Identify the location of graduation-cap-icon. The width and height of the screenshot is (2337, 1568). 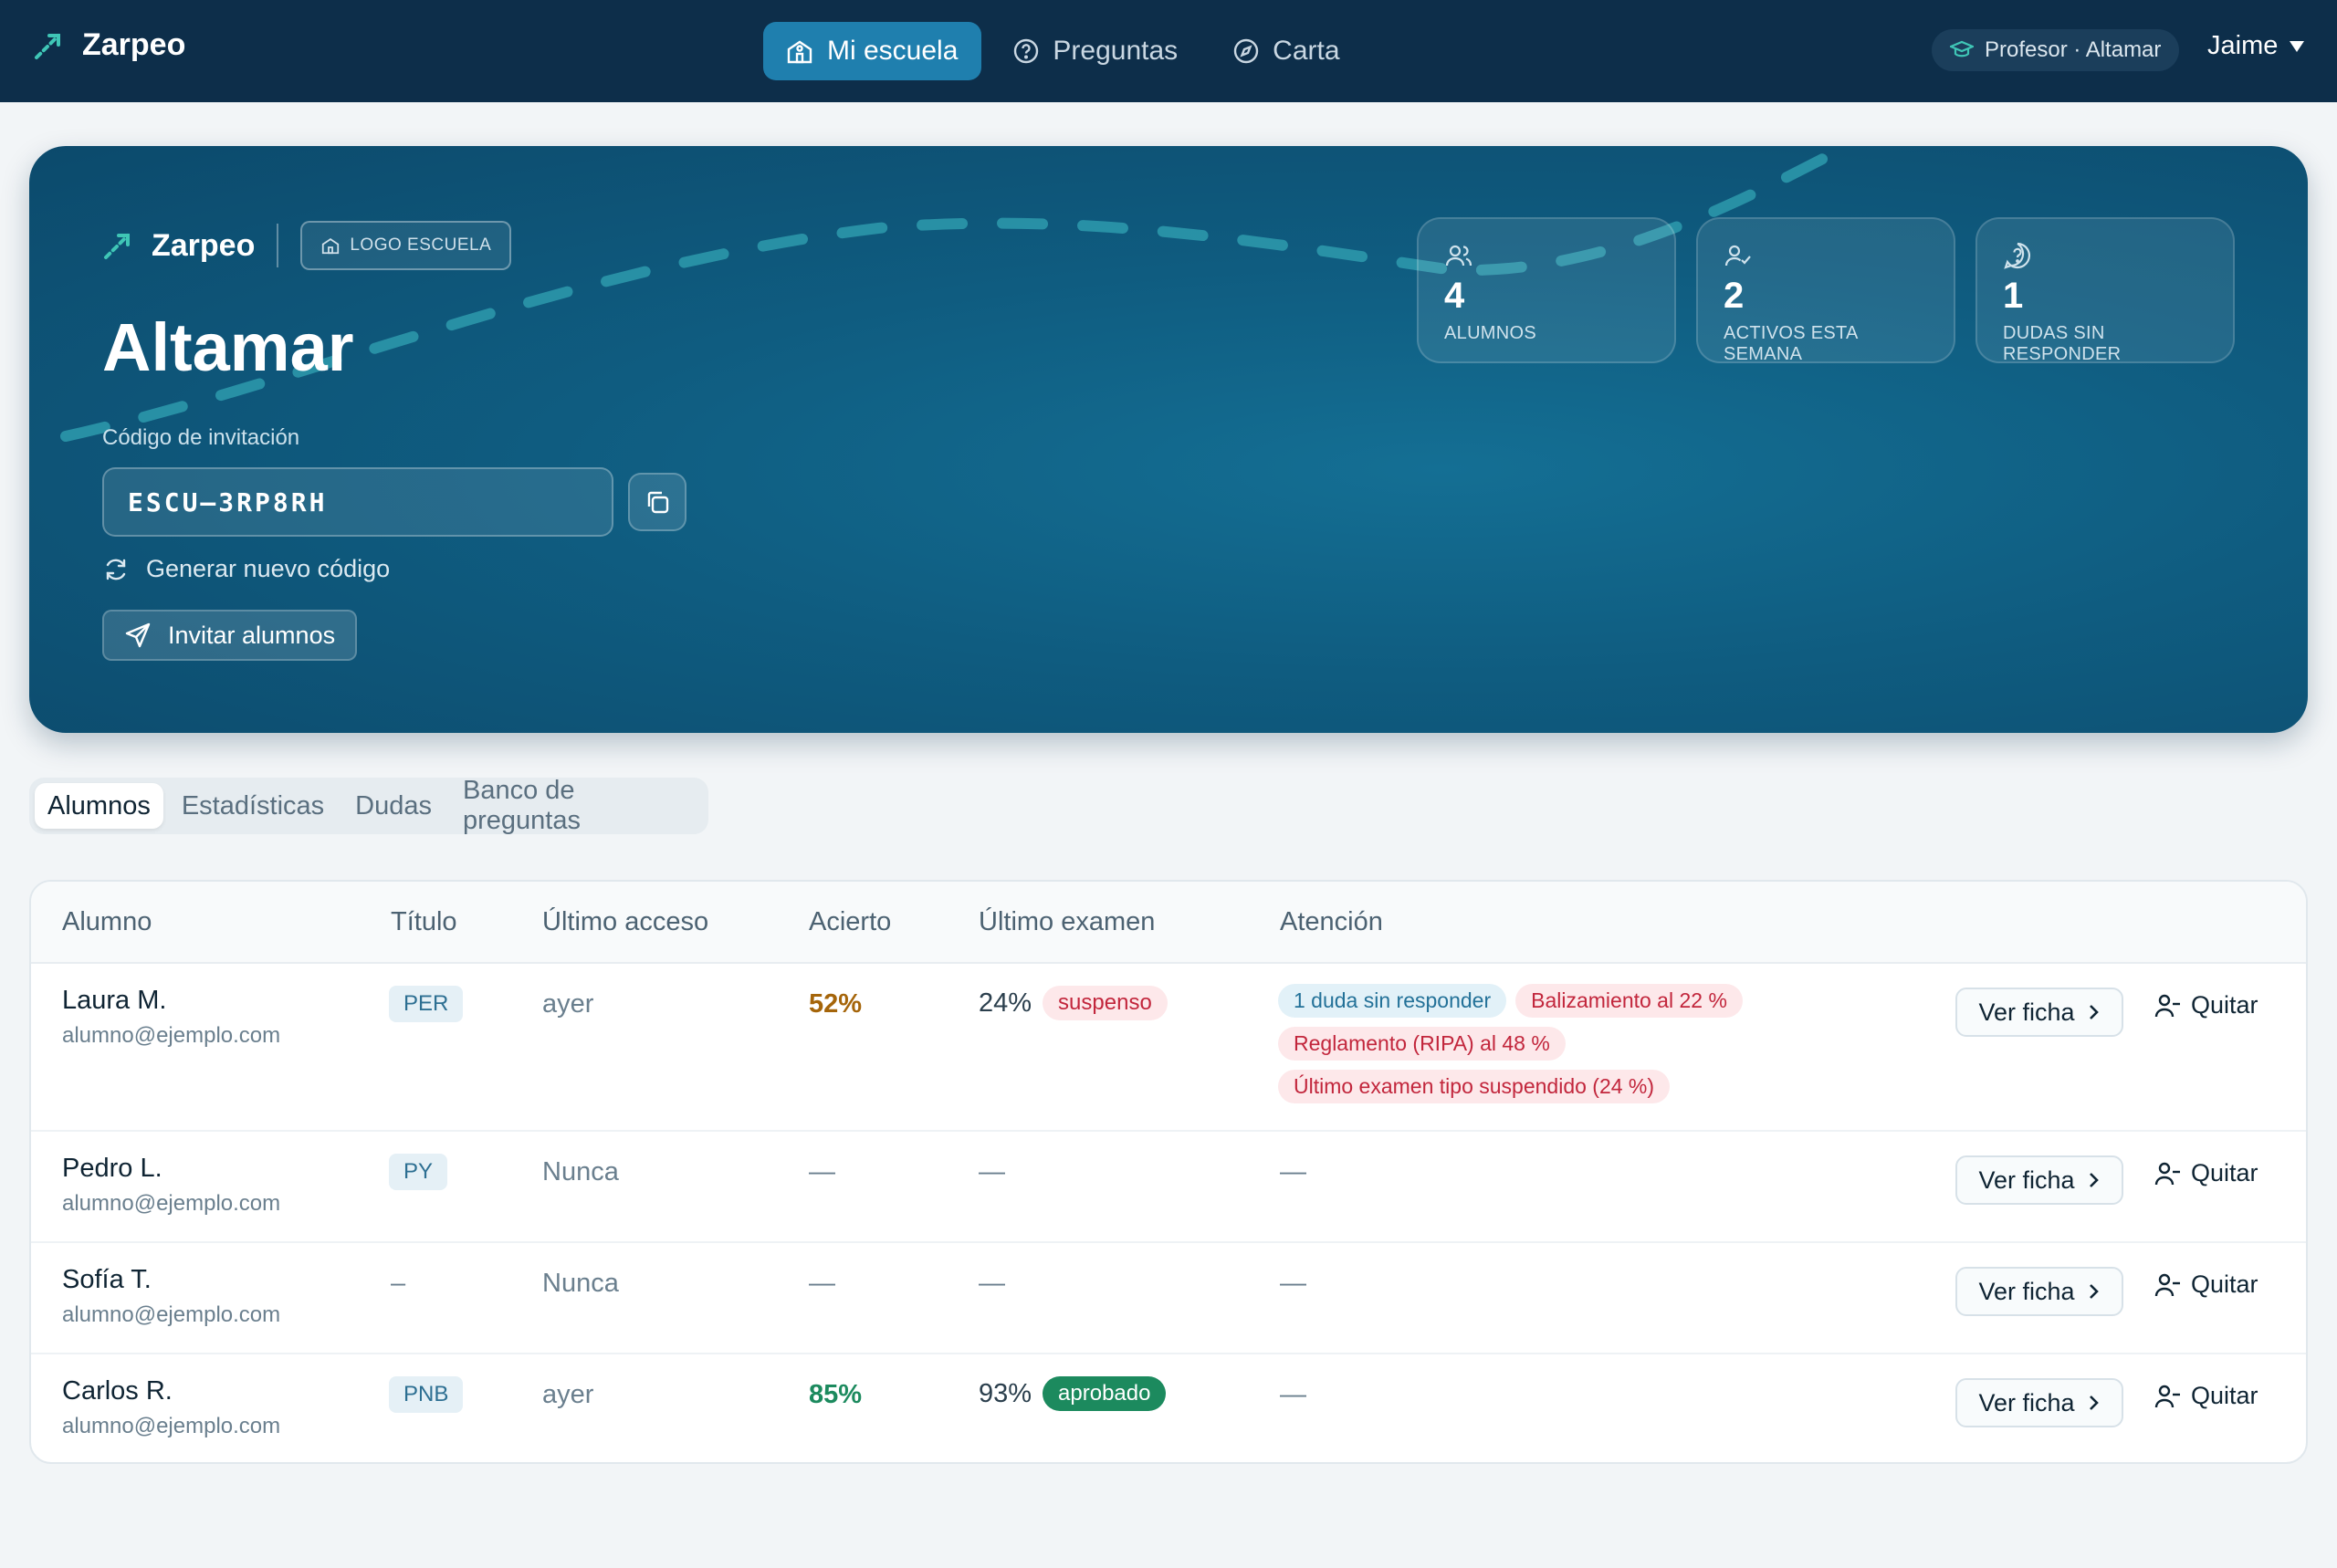
(1962, 50).